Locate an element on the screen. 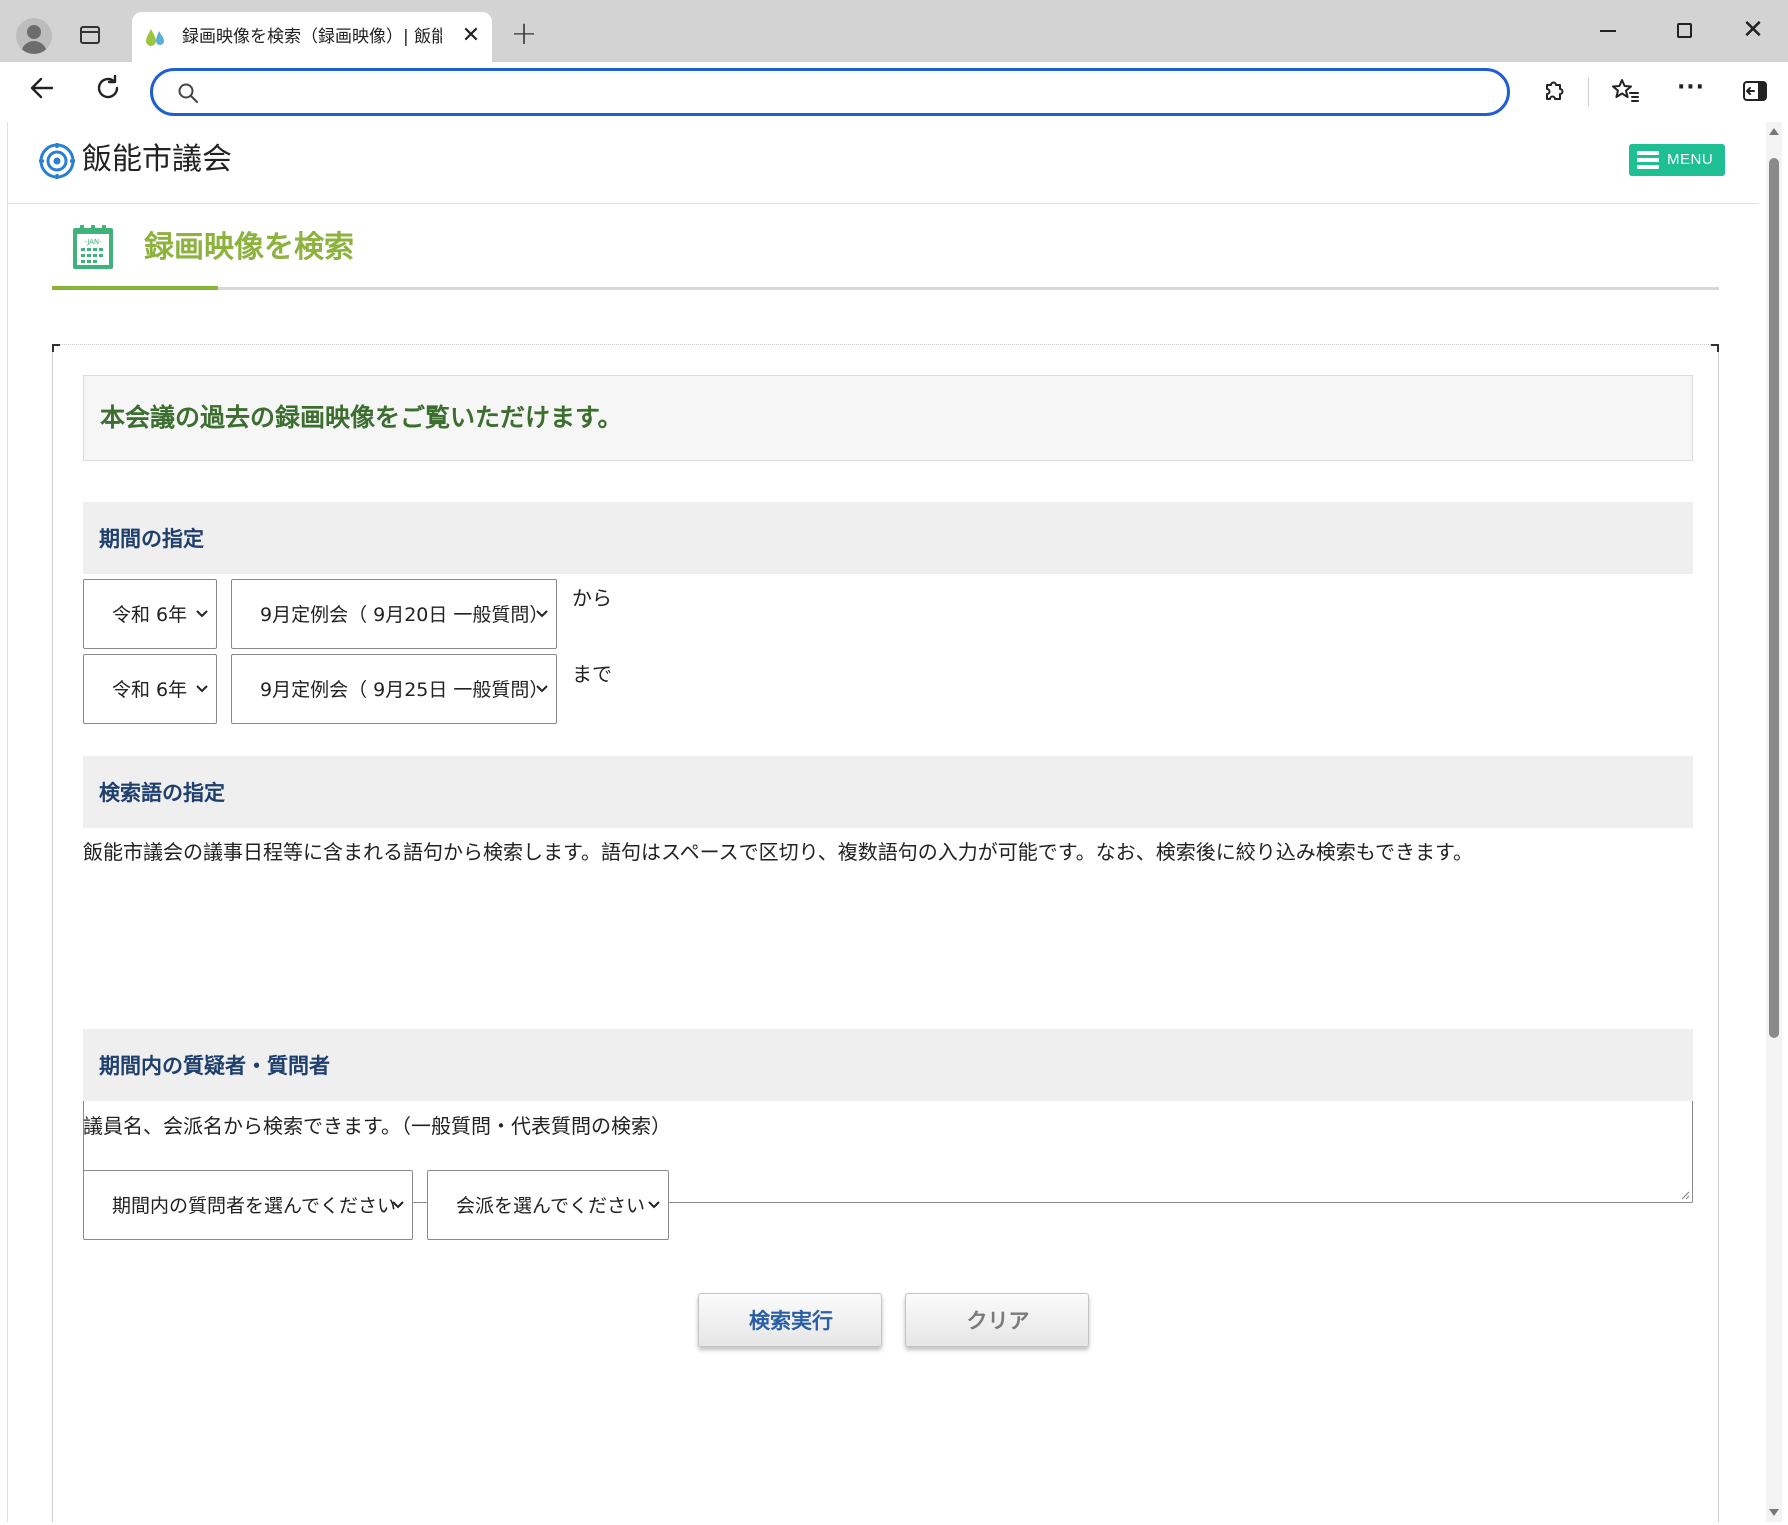 This screenshot has width=1788, height=1525. to-suffix: まで is located at coordinates (592, 674).